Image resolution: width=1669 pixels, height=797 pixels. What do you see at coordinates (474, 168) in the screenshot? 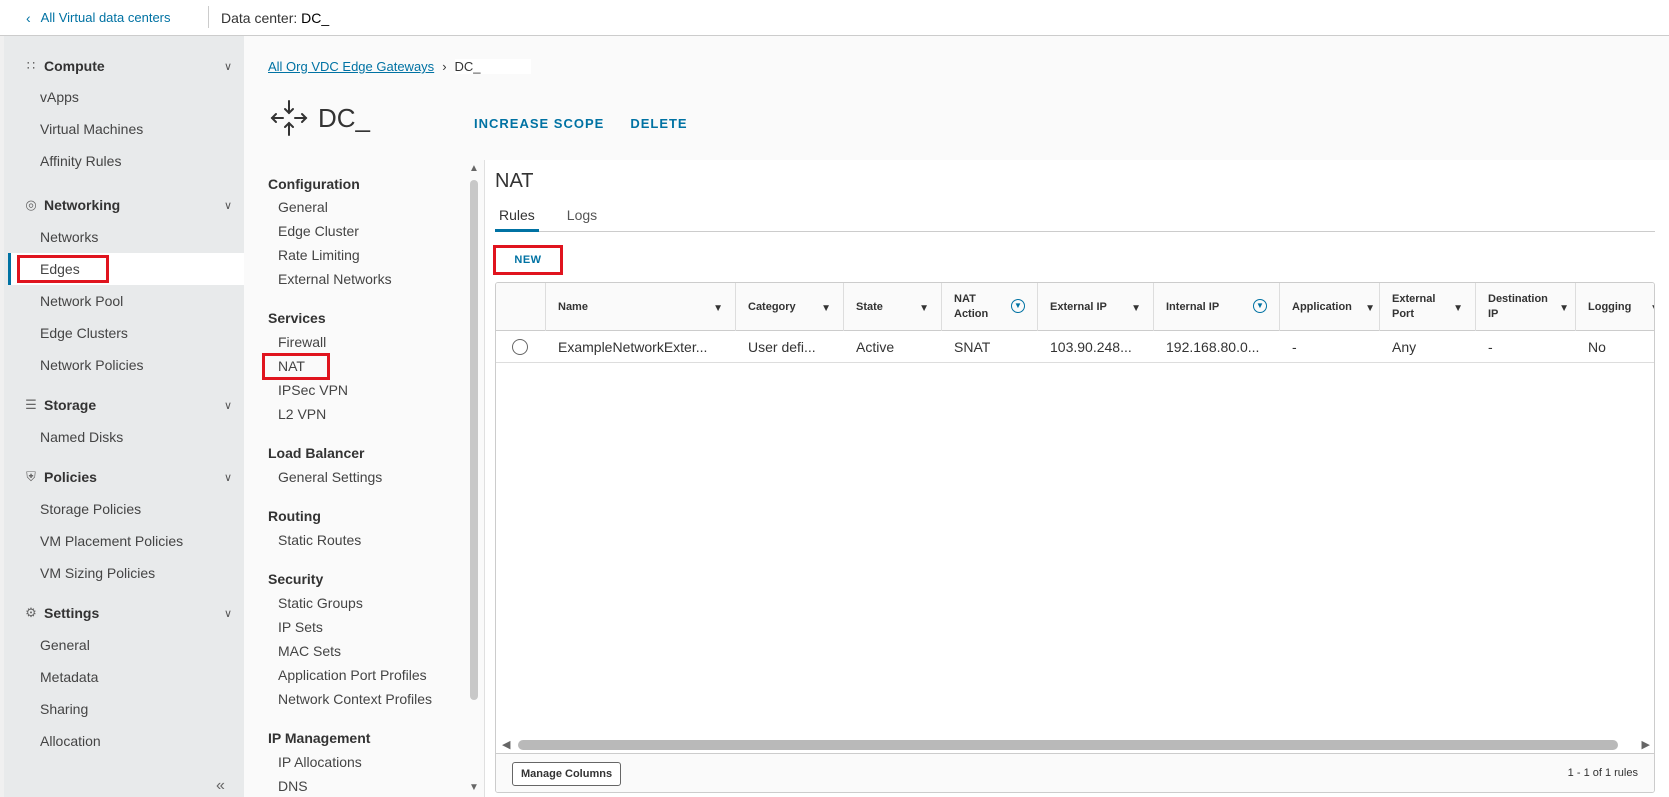
I see `scroll-up-icon: ▲` at bounding box center [474, 168].